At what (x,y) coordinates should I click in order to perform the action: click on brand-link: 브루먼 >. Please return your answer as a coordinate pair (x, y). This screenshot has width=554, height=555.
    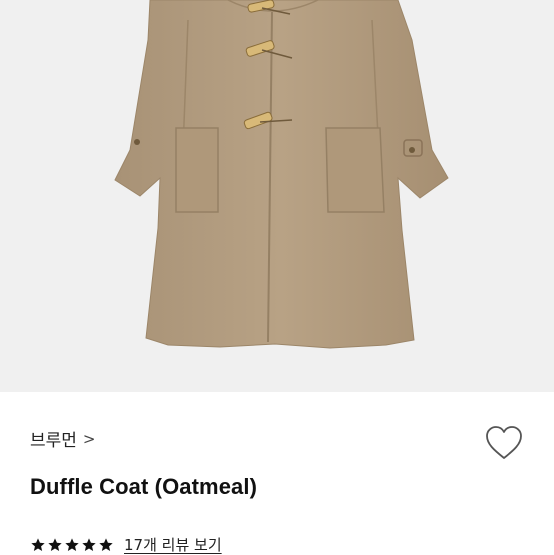
    Looking at the image, I should click on (63, 438).